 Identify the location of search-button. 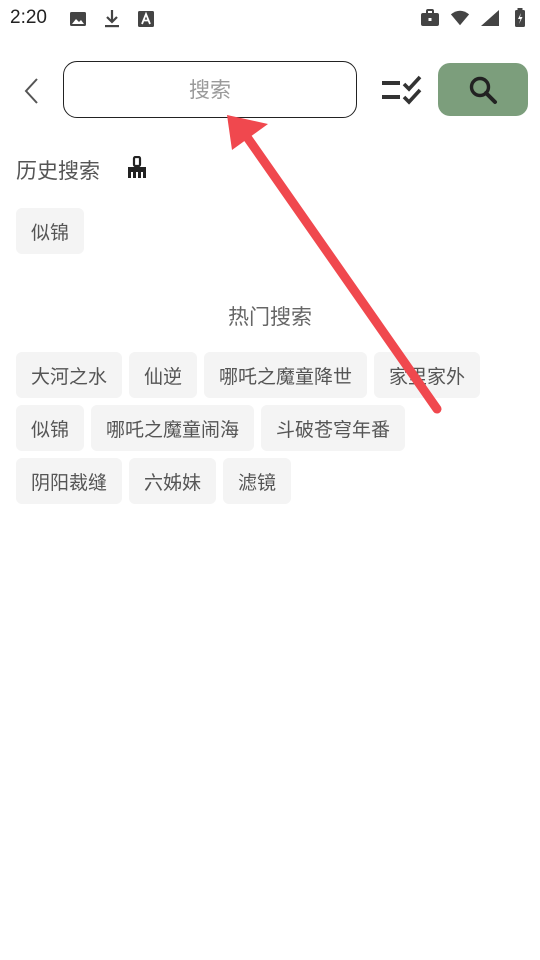
(483, 89).